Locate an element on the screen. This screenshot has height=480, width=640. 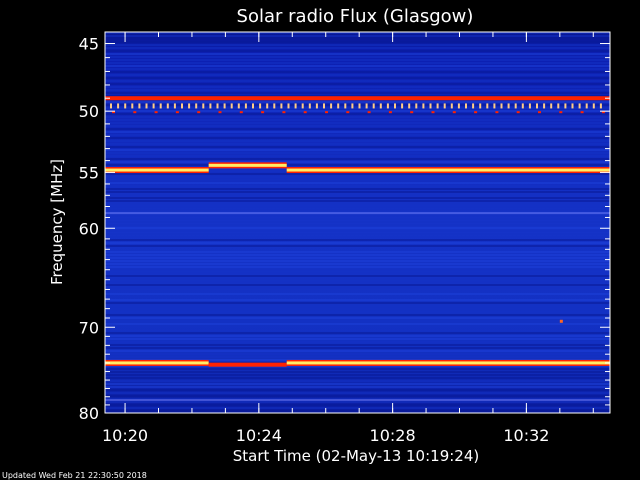
burst-dot is located at coordinates (561, 321).